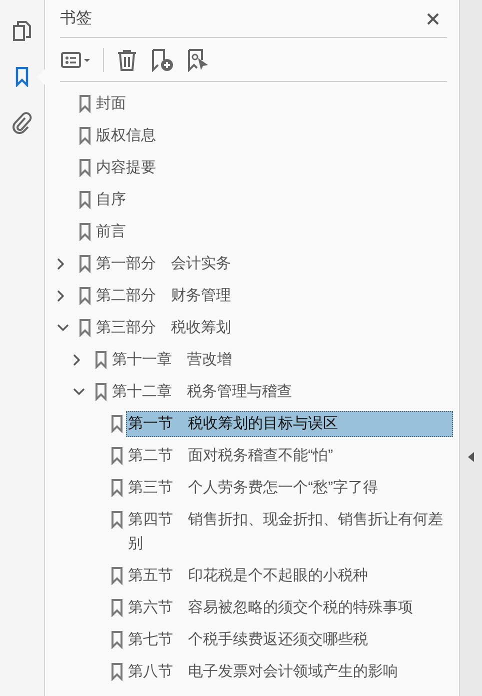 This screenshot has height=696, width=482. Describe the element at coordinates (274, 168) in the screenshot. I see `bookmark-item: 内容提要` at that location.